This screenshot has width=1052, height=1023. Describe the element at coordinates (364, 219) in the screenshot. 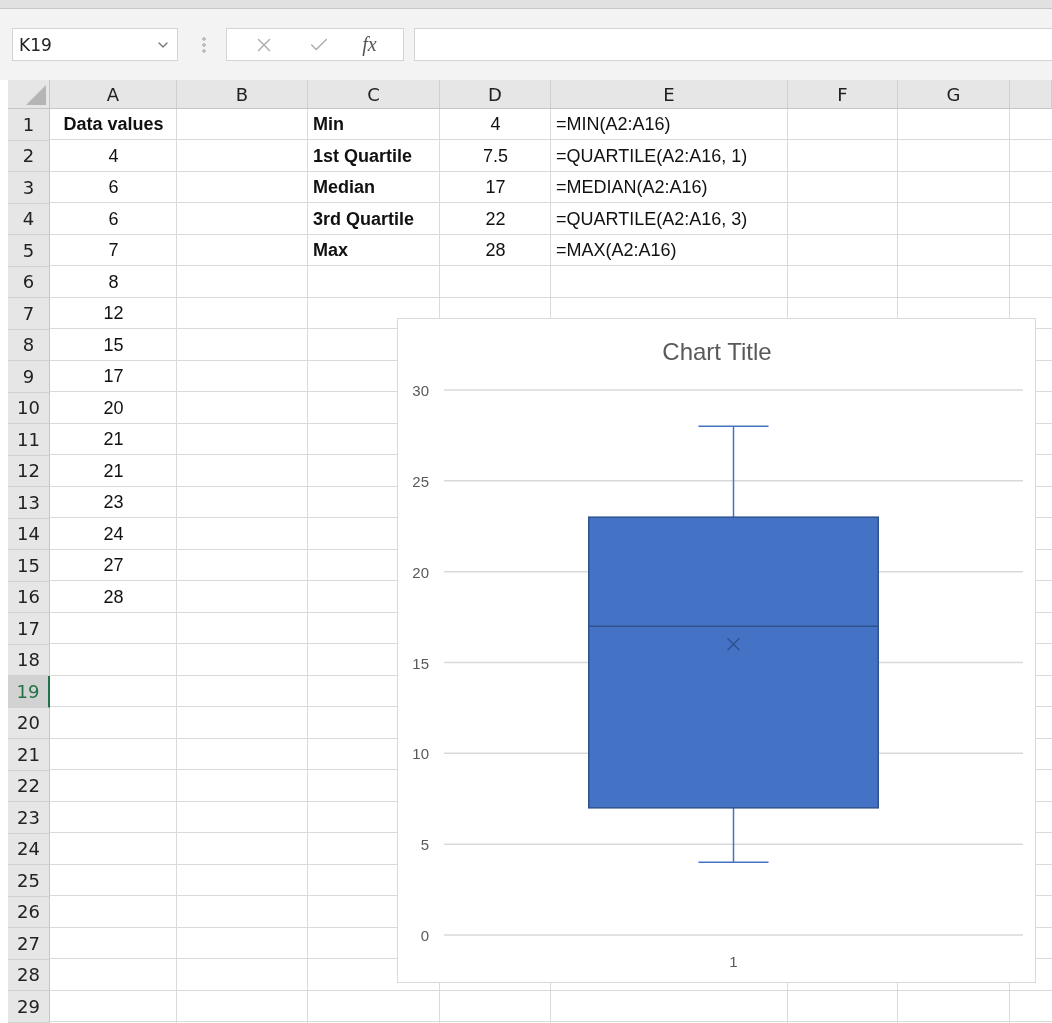

I see `table-cell: 3rd Quartile` at that location.